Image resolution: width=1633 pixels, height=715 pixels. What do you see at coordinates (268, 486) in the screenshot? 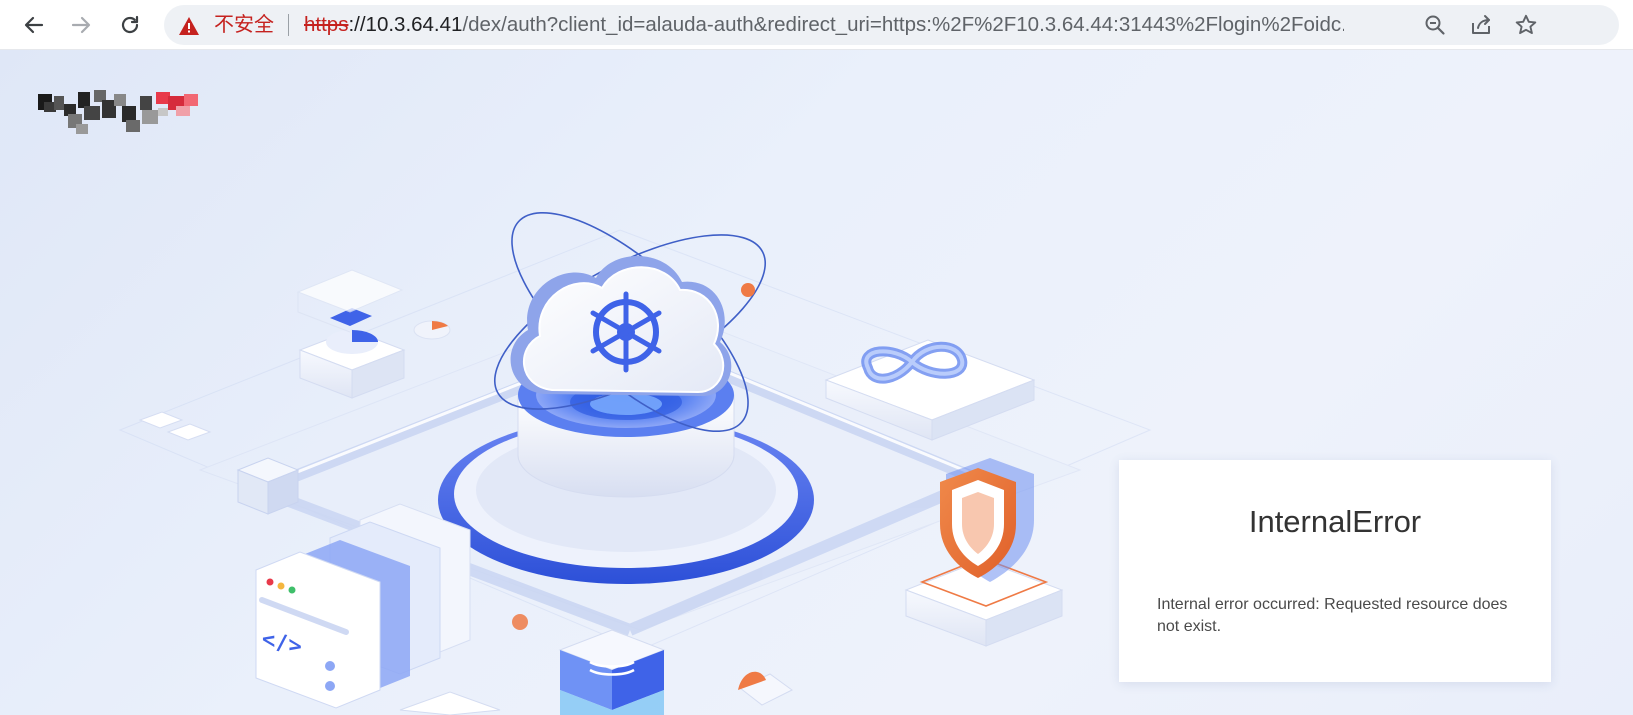
I see `glass-cube` at bounding box center [268, 486].